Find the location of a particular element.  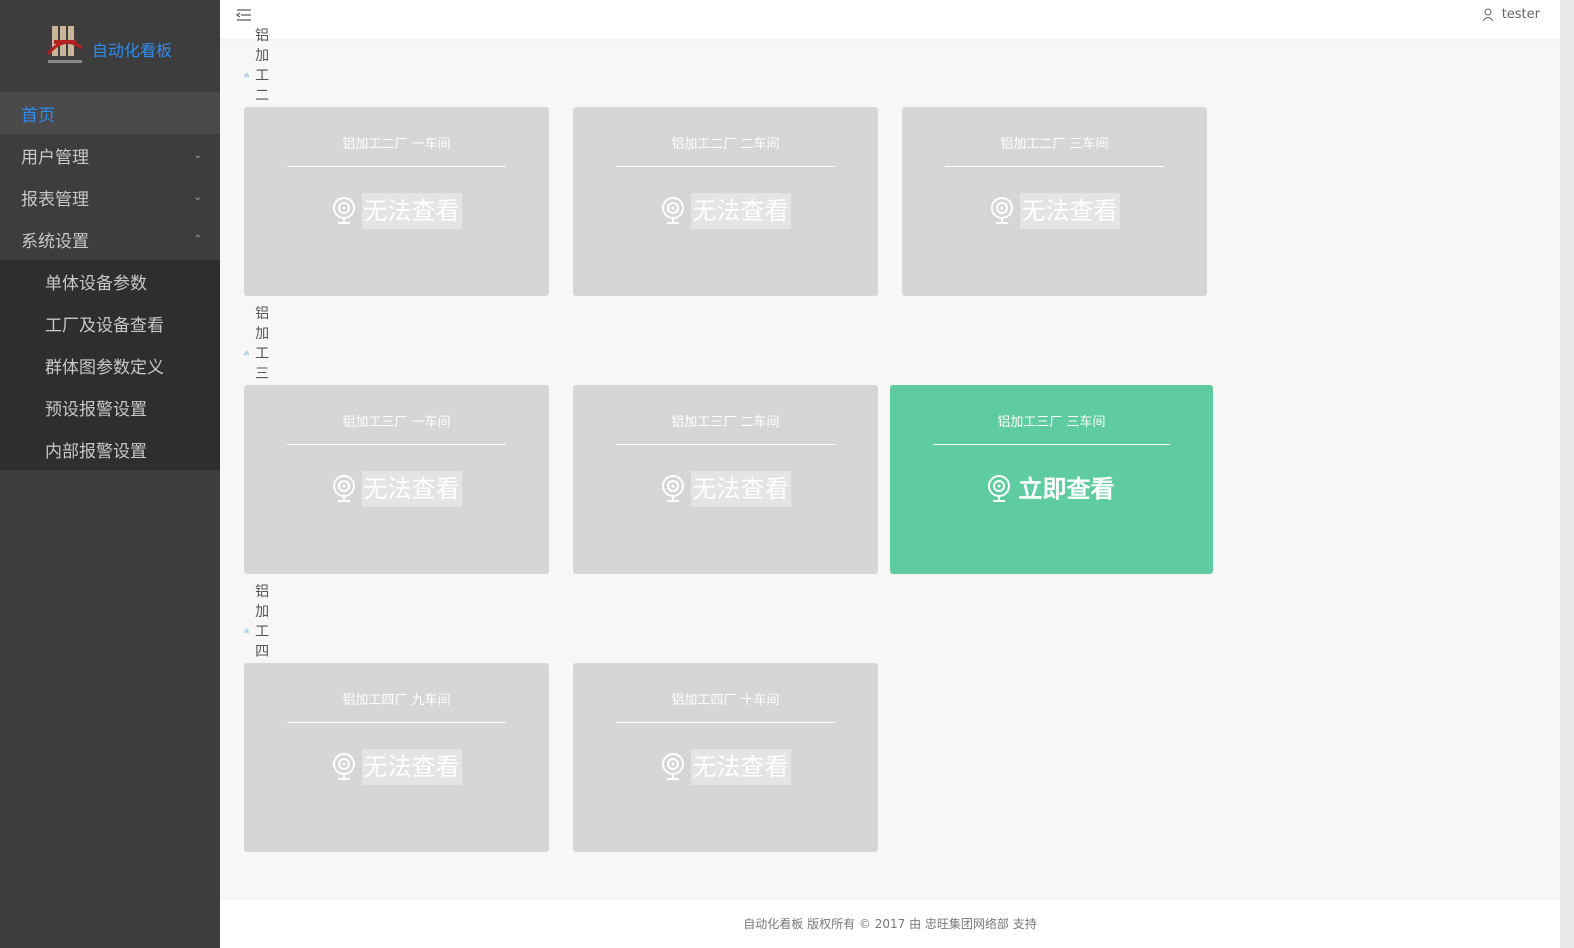

workshop-card: 铝加工三厂 二车间 无法查看 is located at coordinates (725, 479).